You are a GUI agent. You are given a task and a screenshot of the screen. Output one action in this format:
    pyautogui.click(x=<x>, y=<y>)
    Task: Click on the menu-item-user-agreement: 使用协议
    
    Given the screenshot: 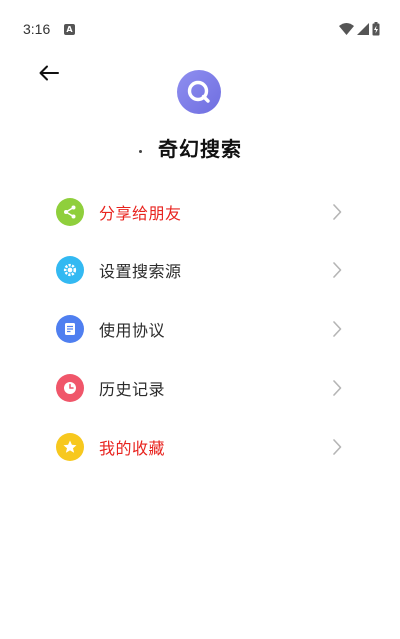 What is the action you would take?
    pyautogui.click(x=200, y=329)
    